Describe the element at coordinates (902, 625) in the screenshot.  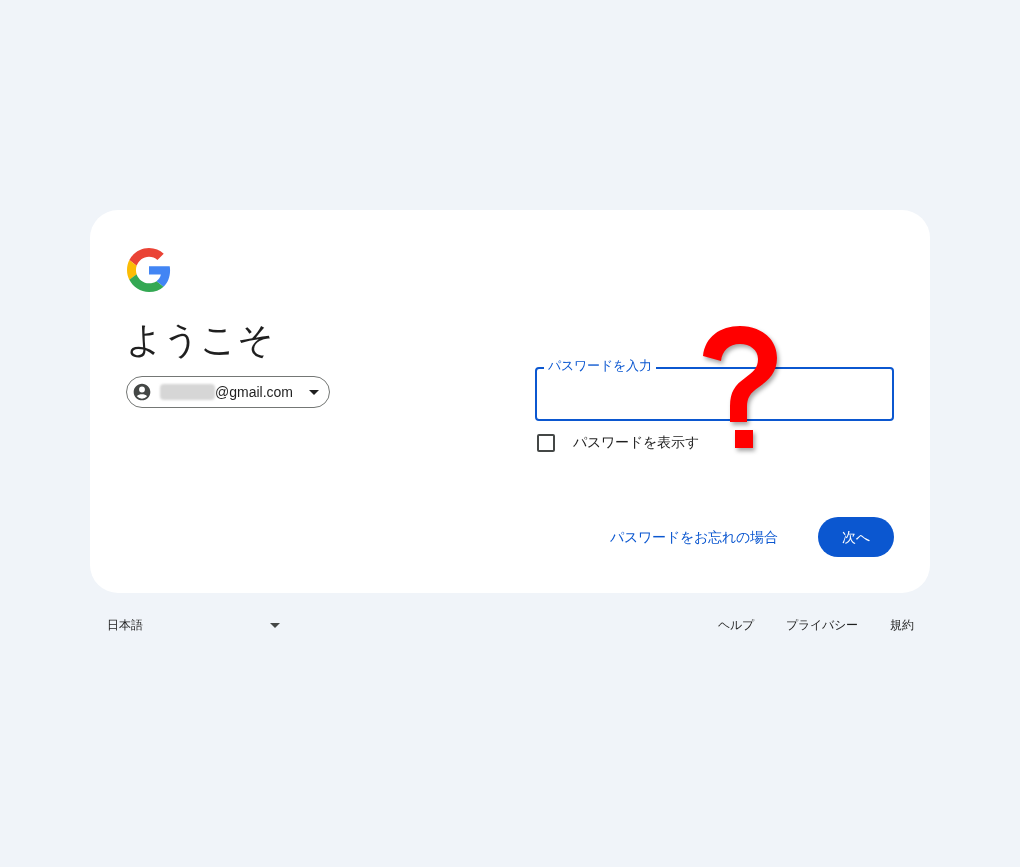
I see `footer-link: 規約` at that location.